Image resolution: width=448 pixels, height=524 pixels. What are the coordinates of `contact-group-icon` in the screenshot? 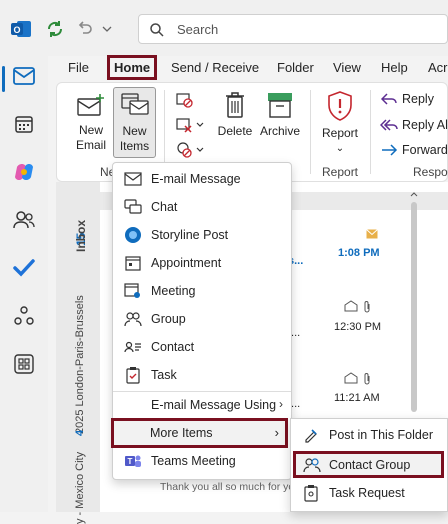 It's located at (312, 466).